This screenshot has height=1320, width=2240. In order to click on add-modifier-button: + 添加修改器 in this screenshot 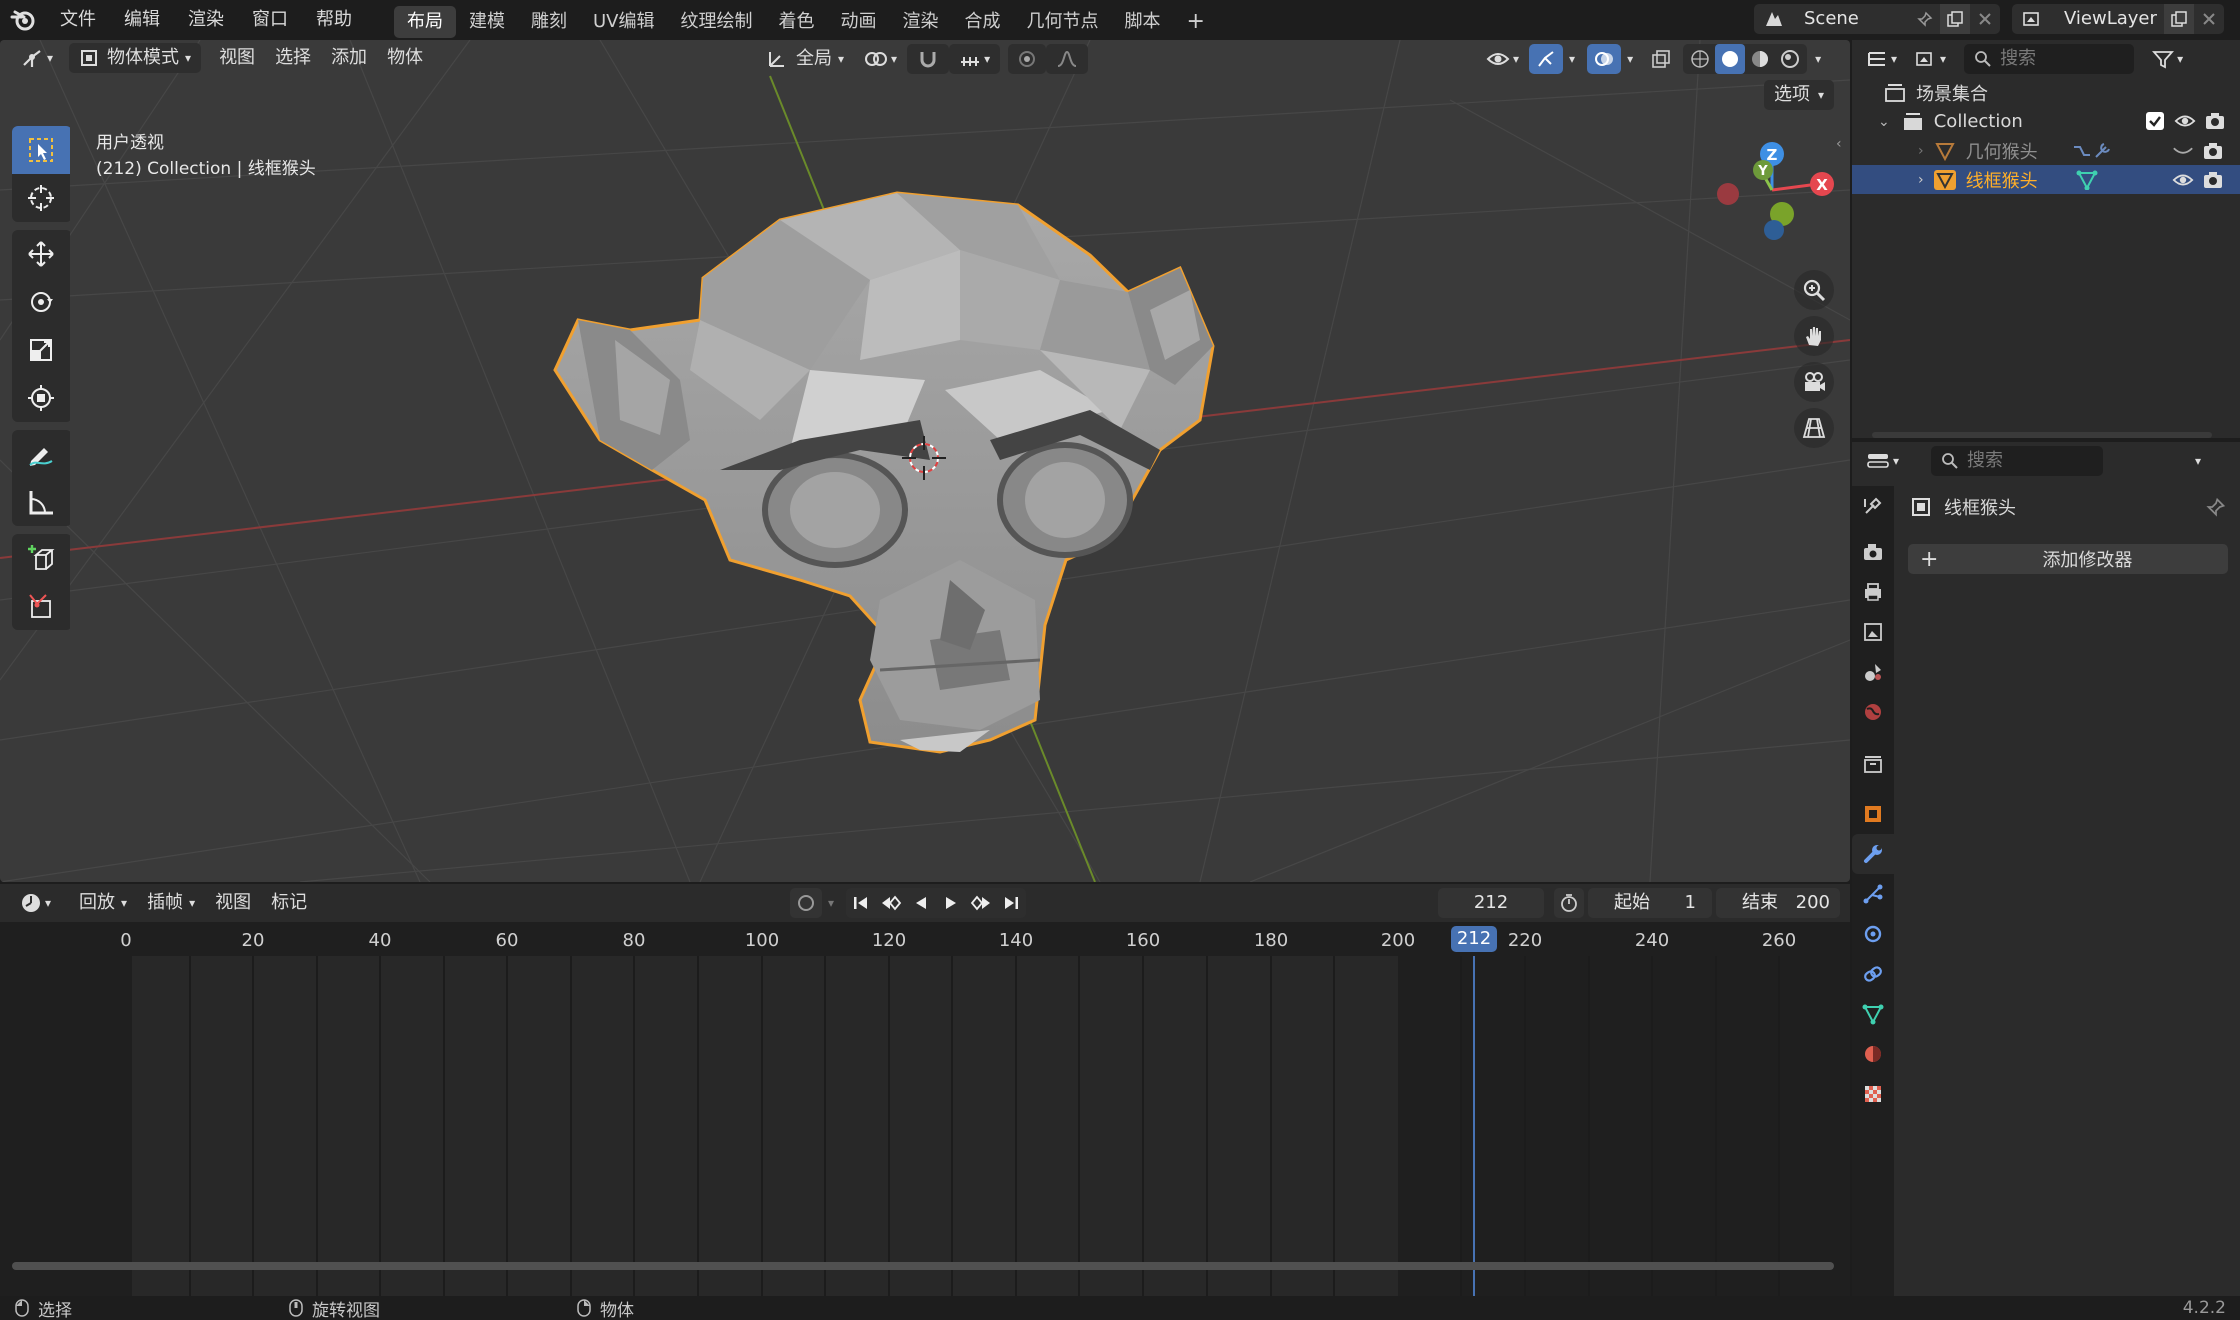, I will do `click(2068, 559)`.